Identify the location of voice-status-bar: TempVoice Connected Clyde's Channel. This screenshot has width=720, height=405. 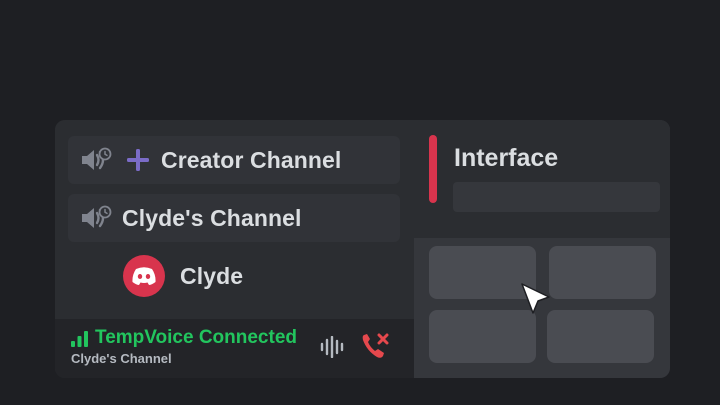
(234, 348).